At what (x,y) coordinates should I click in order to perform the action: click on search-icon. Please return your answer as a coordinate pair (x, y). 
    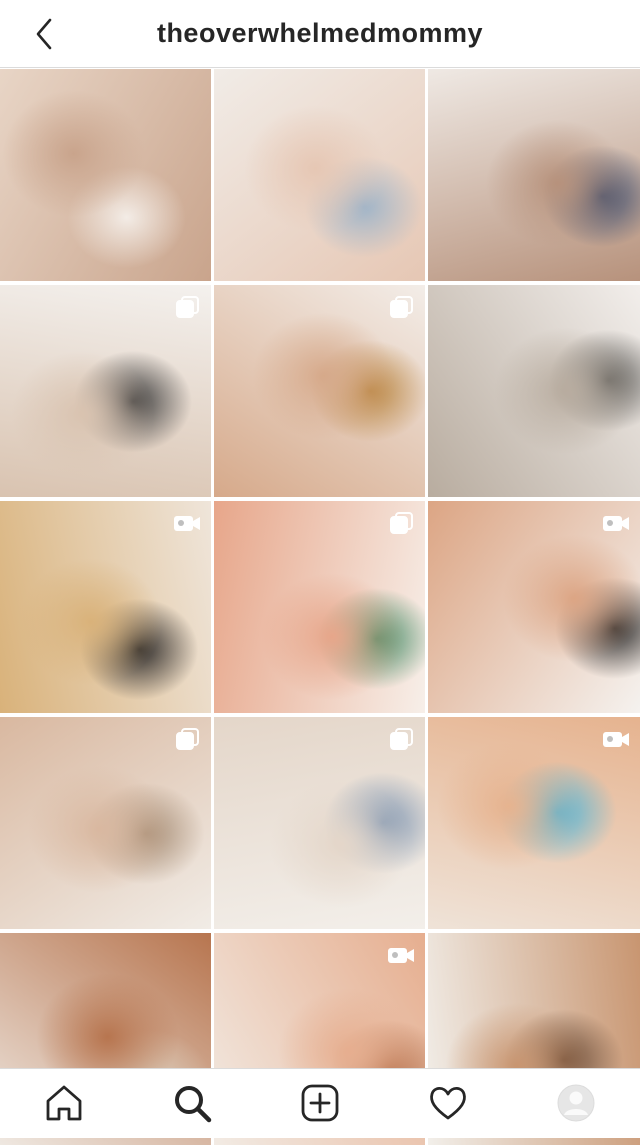
    Looking at the image, I should click on (193, 1104).